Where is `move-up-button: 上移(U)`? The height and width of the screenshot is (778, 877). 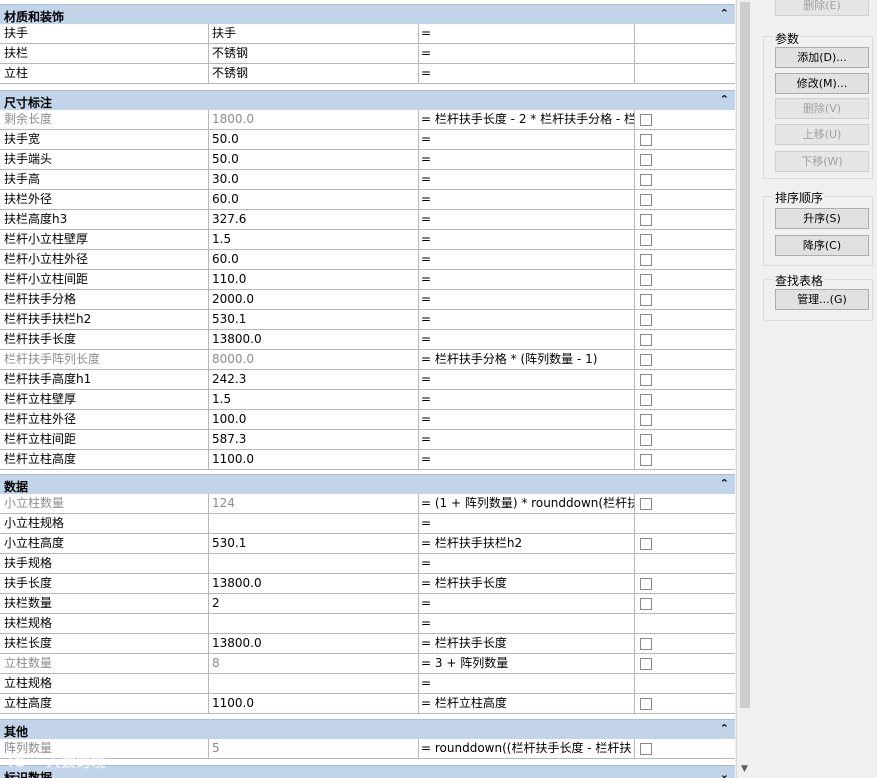
move-up-button: 上移(U) is located at coordinates (822, 134).